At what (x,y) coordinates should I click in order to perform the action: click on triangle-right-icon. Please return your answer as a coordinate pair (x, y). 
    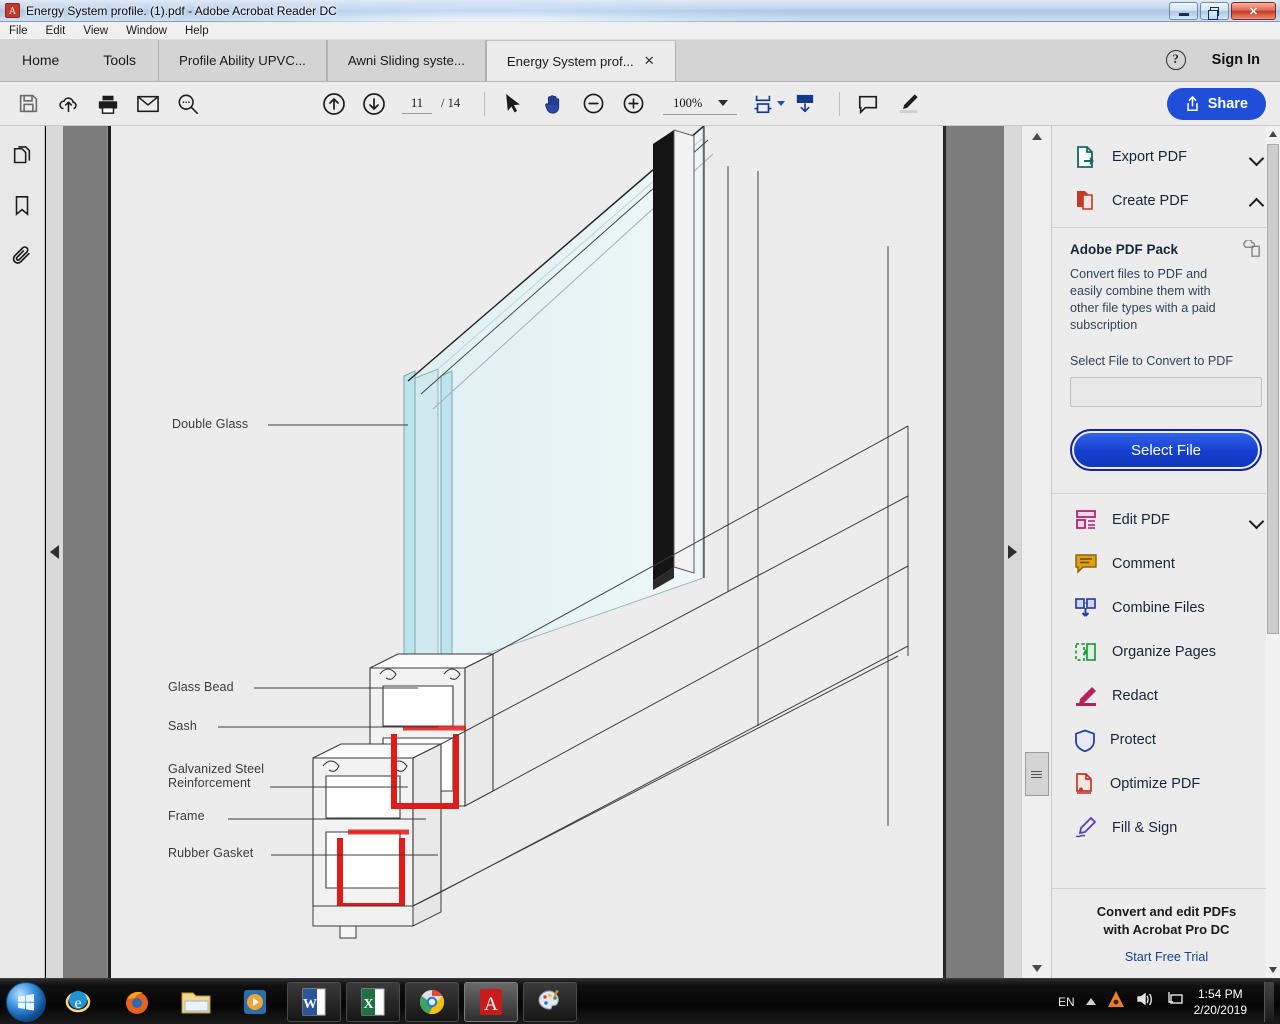
    Looking at the image, I should click on (1012, 552).